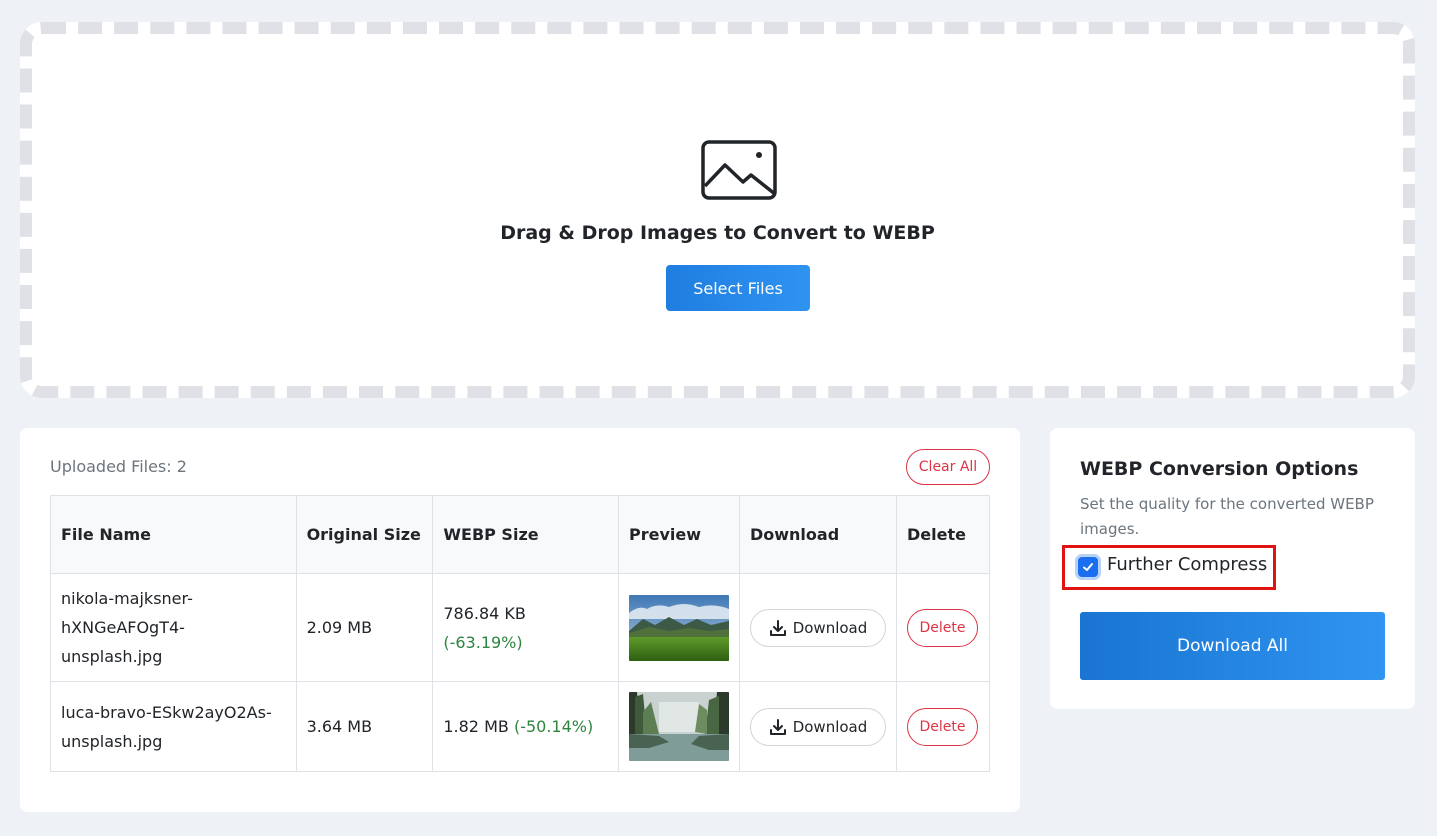 This screenshot has height=836, width=1437. I want to click on column-header-file-name: File Name, so click(173, 534).